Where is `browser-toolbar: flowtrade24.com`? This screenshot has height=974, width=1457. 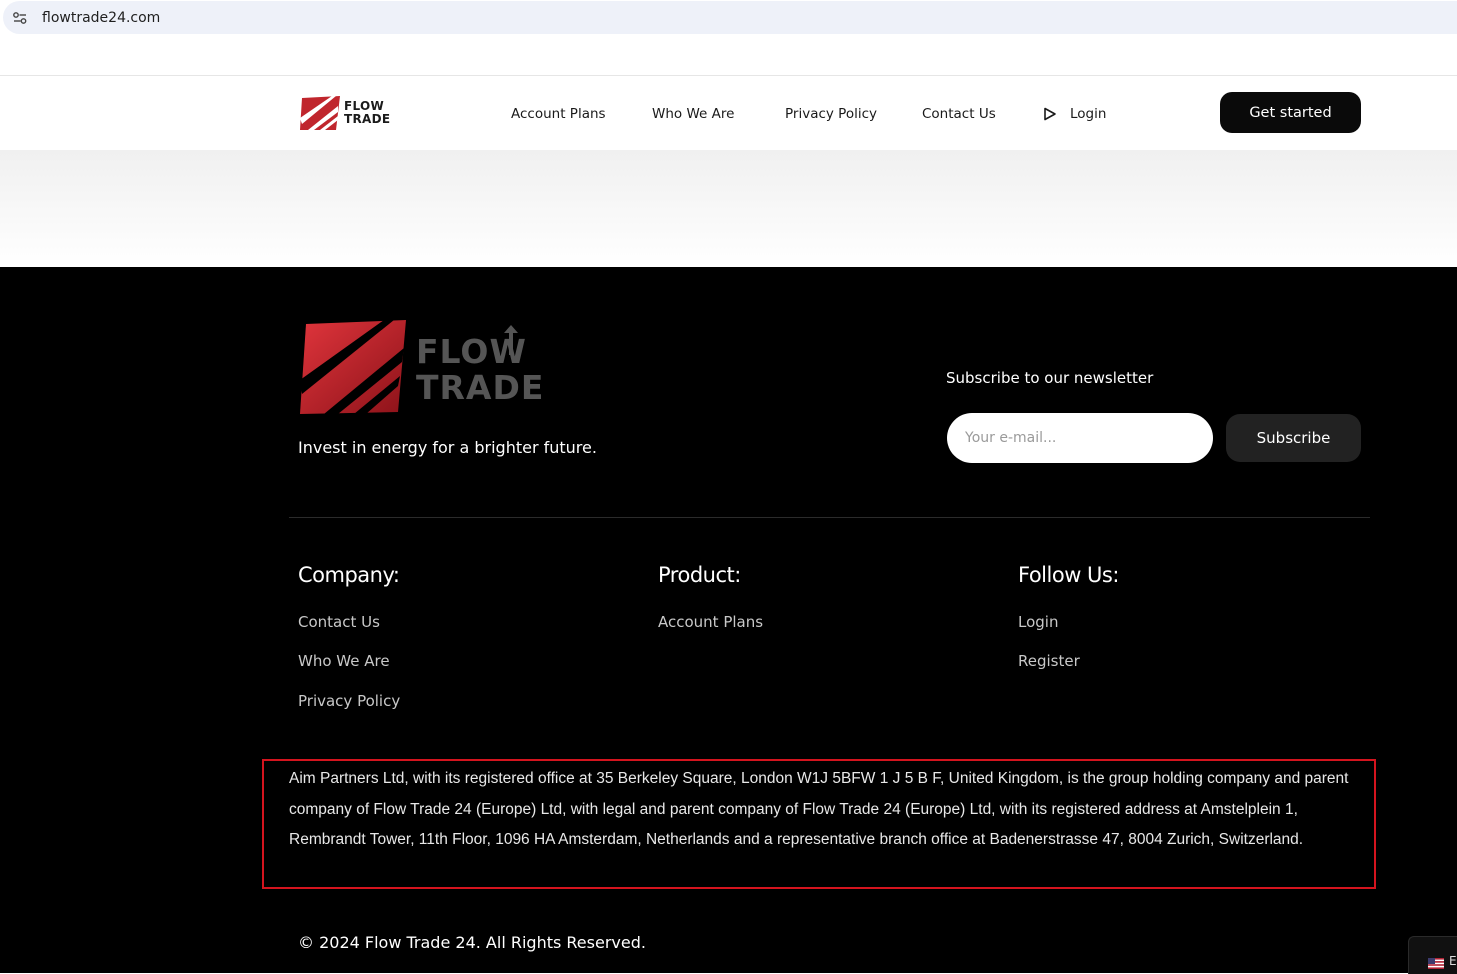
browser-toolbar: flowtrade24.com is located at coordinates (728, 17).